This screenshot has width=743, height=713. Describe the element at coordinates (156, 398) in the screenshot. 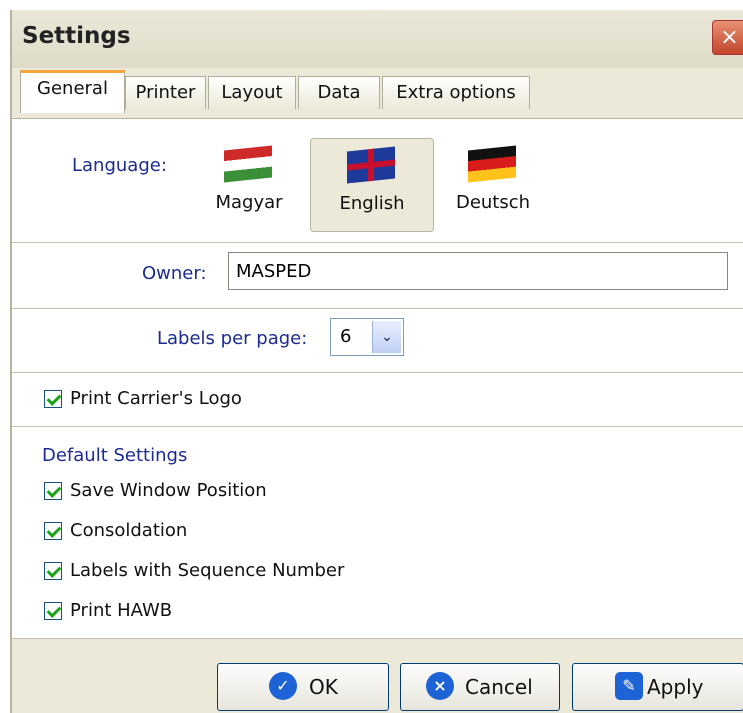

I see `print-logo-label: Print Carrier's Logo` at that location.